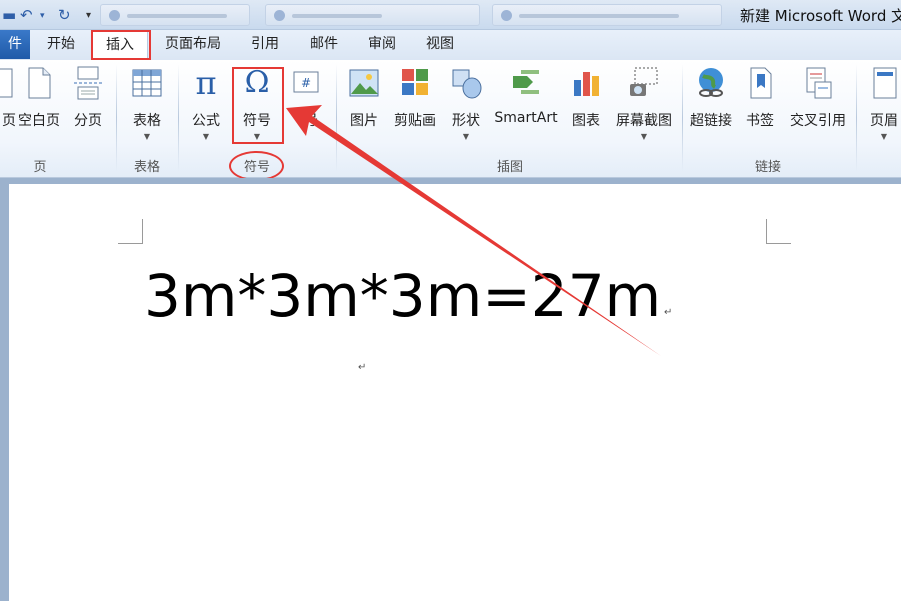  I want to click on header-button: 页眉 ▼, so click(881, 104).